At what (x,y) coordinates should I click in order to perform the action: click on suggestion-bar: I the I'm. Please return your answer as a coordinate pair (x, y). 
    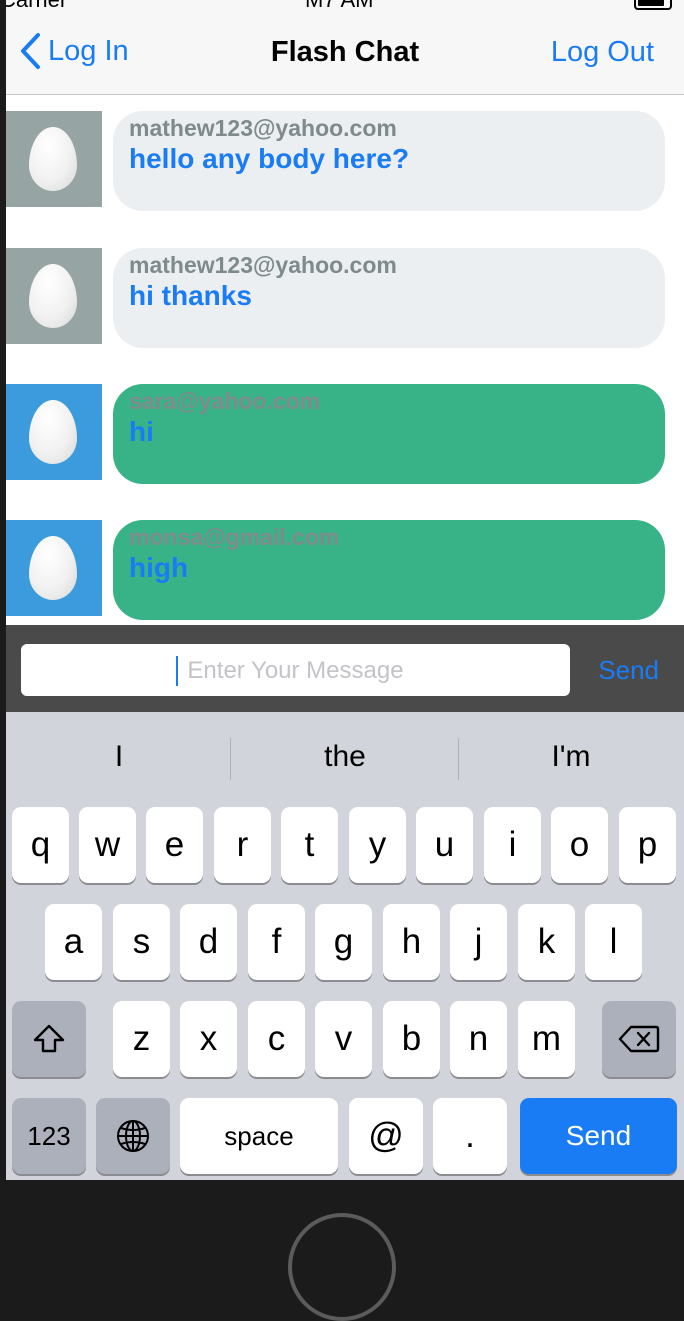
    Looking at the image, I should click on (345, 758).